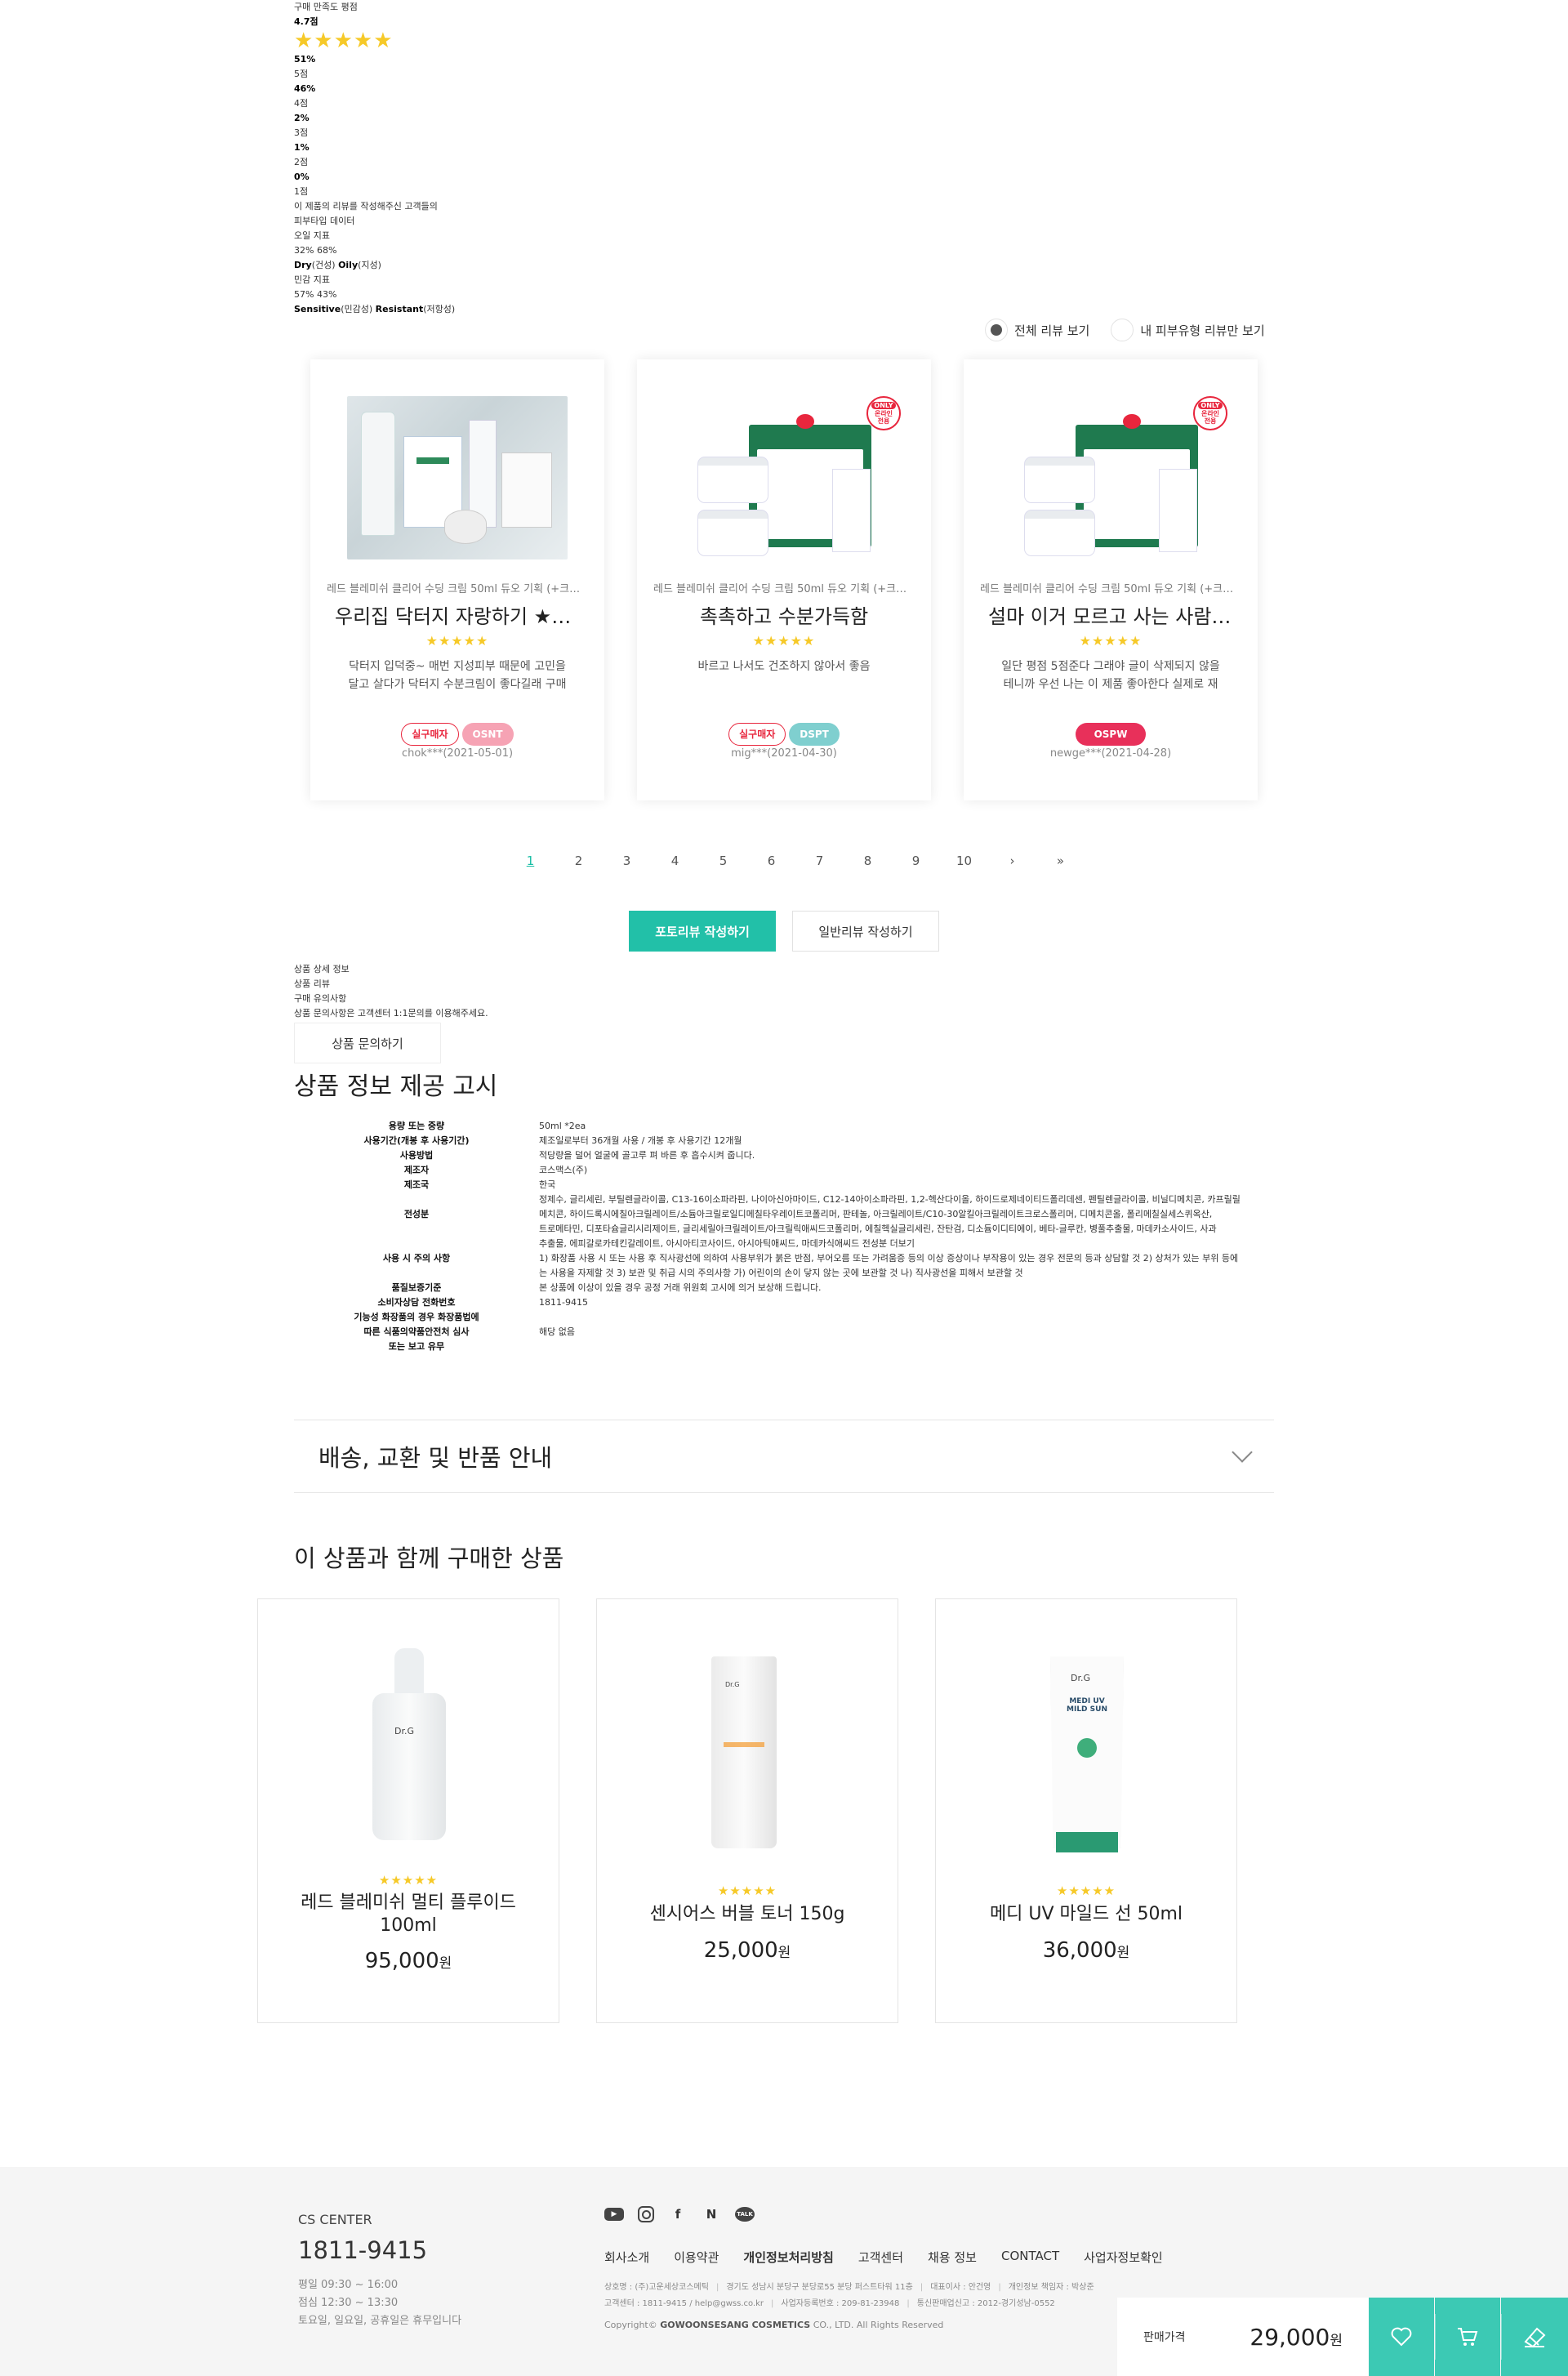 This screenshot has height=2376, width=1568. Describe the element at coordinates (1012, 861) in the screenshot. I see `next-page-icon: ›` at that location.